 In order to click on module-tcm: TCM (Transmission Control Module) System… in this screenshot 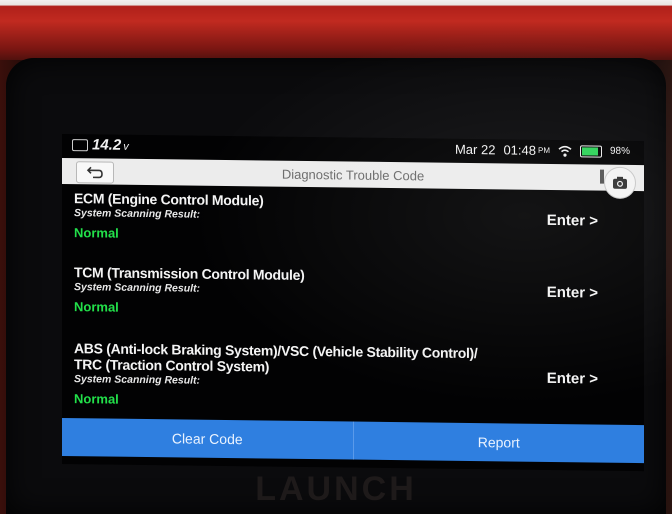, I will do `click(353, 305)`.